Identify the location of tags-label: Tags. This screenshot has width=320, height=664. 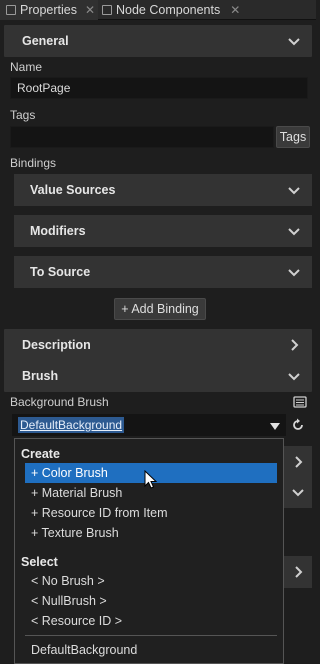
(23, 115).